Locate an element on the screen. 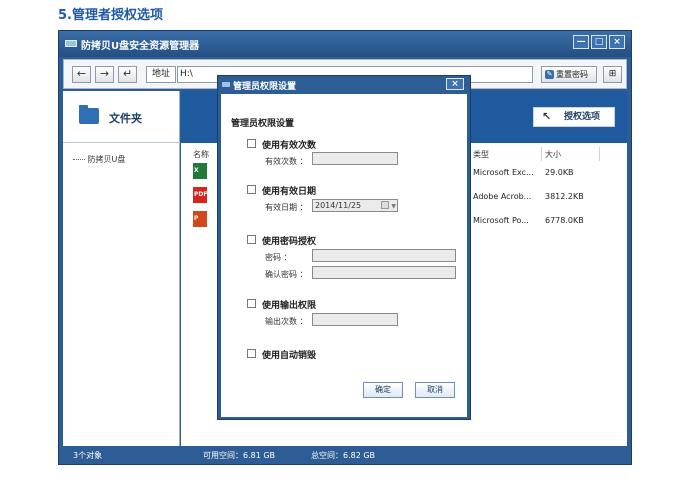 The image size is (680, 491). auto-destroy-checkbox is located at coordinates (251, 353).